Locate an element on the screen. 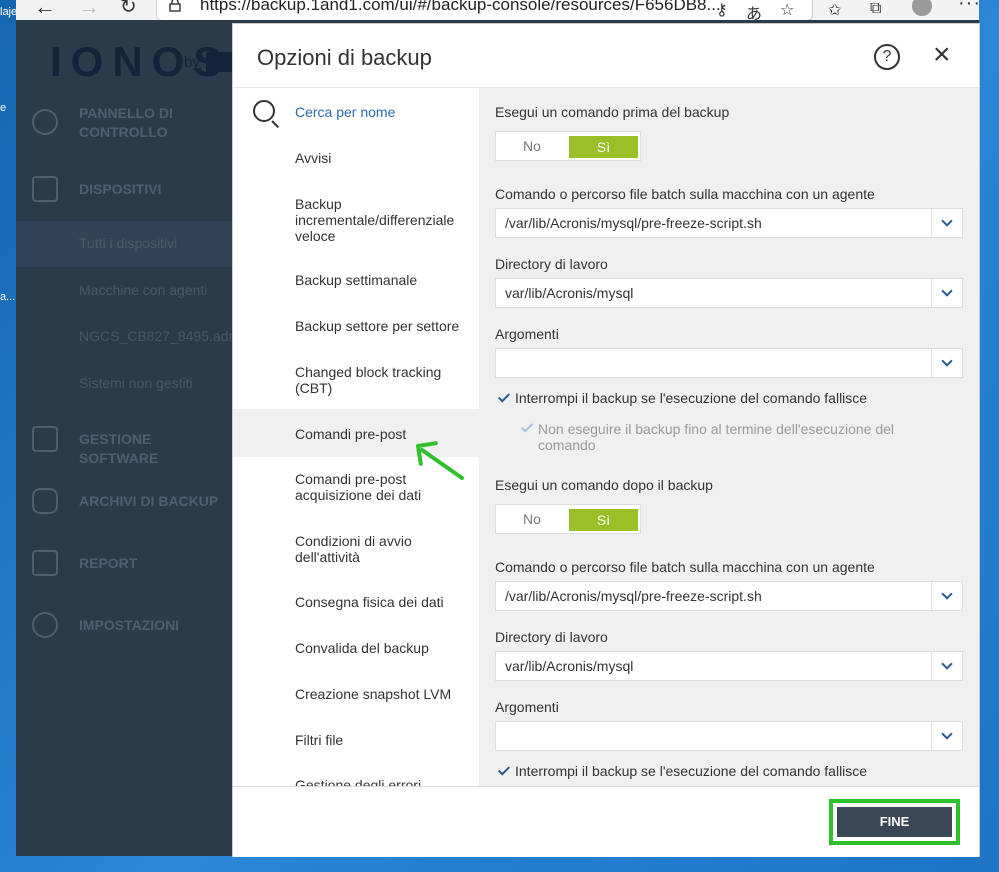  collections-icon: ⧉ is located at coordinates (875, 9).